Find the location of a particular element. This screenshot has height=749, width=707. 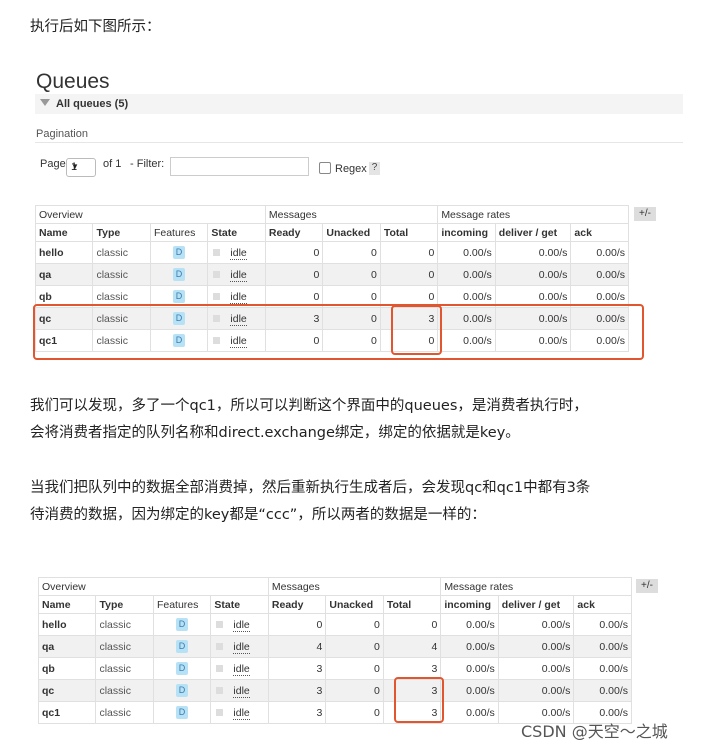

queue-name-link: qb is located at coordinates (67, 668).